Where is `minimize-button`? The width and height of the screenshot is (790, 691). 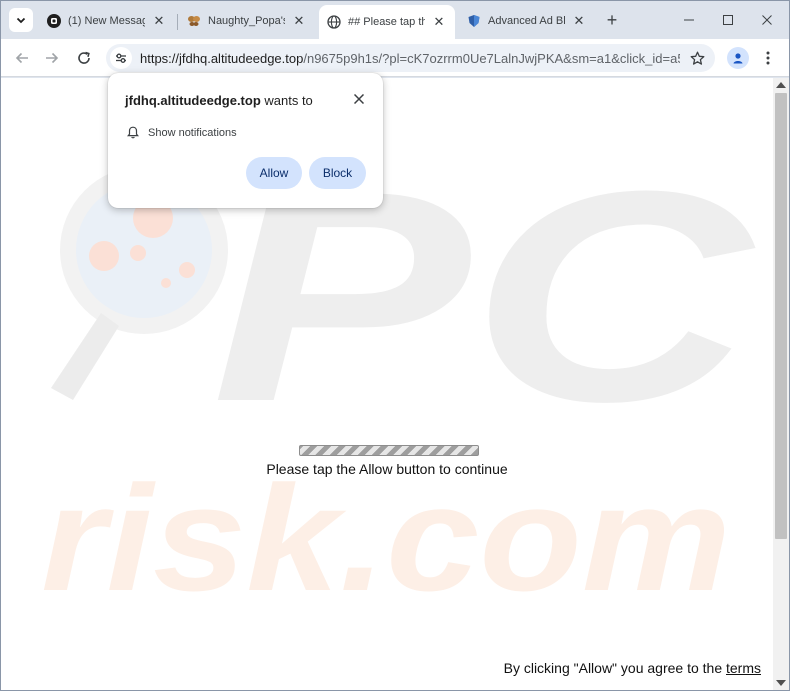
minimize-button is located at coordinates (689, 20).